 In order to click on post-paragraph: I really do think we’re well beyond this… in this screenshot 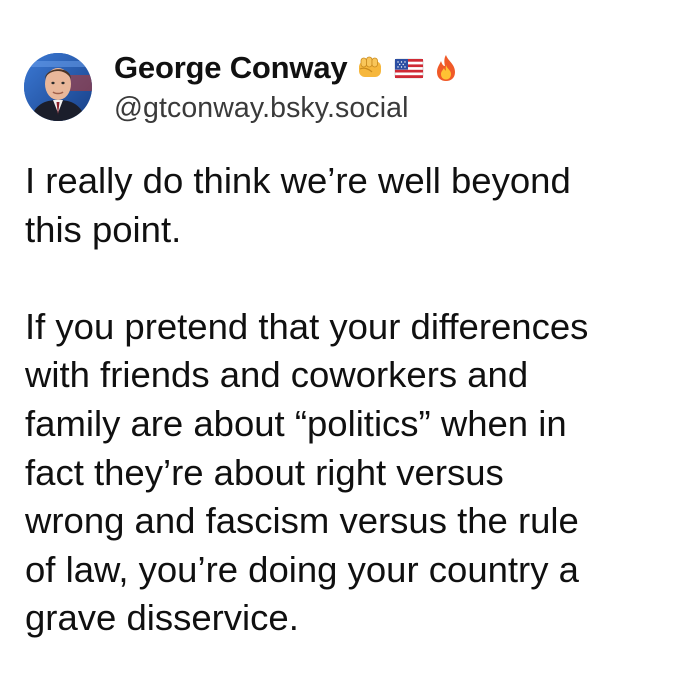, I will do `click(345, 205)`.